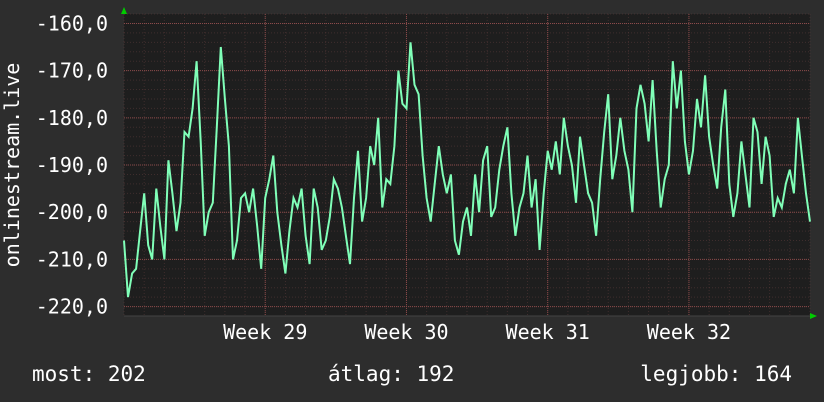 This screenshot has width=824, height=402. I want to click on y-tick-label: -190,0, so click(72, 165).